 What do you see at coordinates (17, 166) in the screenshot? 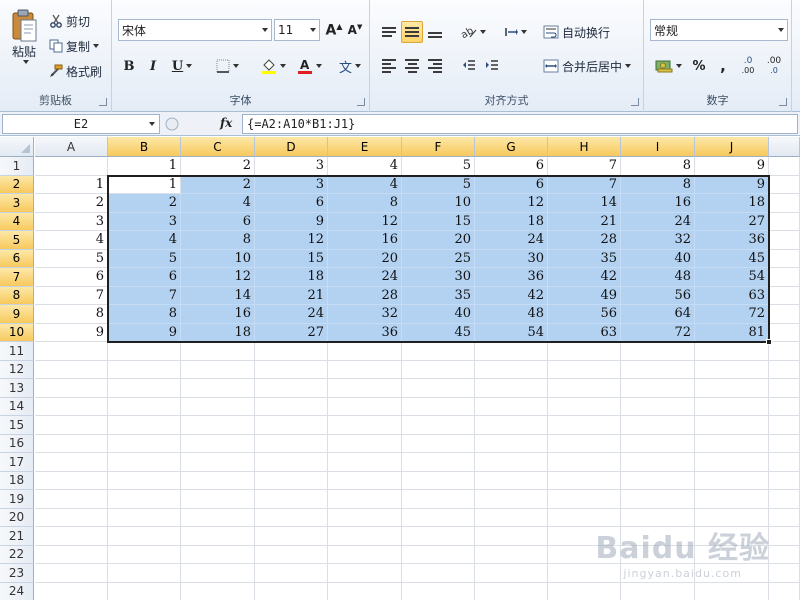
I see `row-header-1: 1` at bounding box center [17, 166].